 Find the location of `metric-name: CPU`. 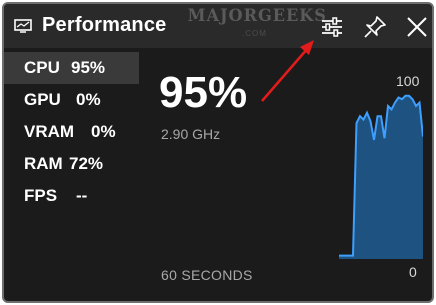

metric-name: CPU is located at coordinates (42, 67).